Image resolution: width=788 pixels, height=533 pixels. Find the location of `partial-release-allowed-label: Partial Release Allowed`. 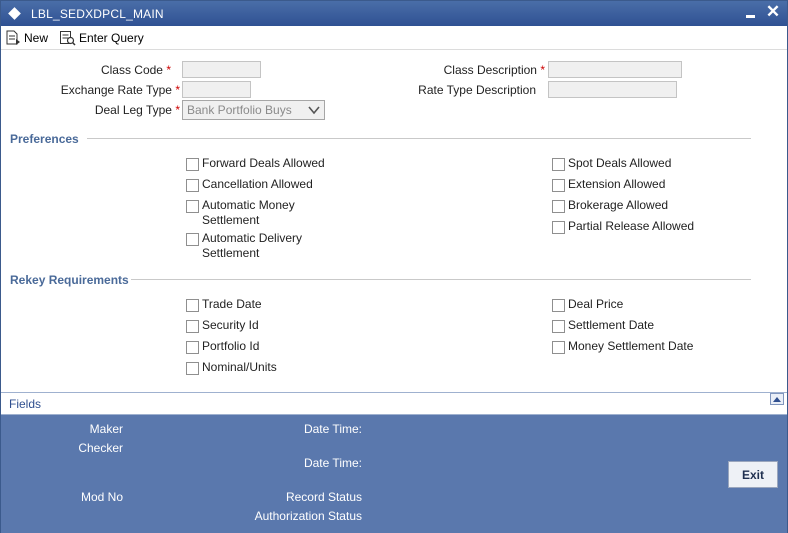

partial-release-allowed-label: Partial Release Allowed is located at coordinates (631, 226).